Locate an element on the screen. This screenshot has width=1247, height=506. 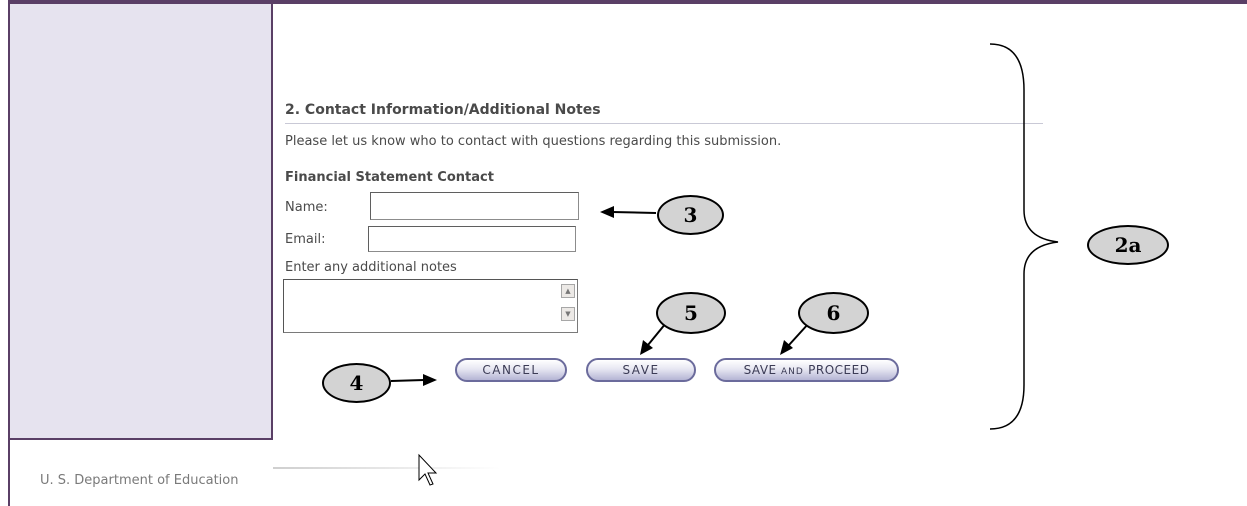
arrow-4-line is located at coordinates (407, 380).